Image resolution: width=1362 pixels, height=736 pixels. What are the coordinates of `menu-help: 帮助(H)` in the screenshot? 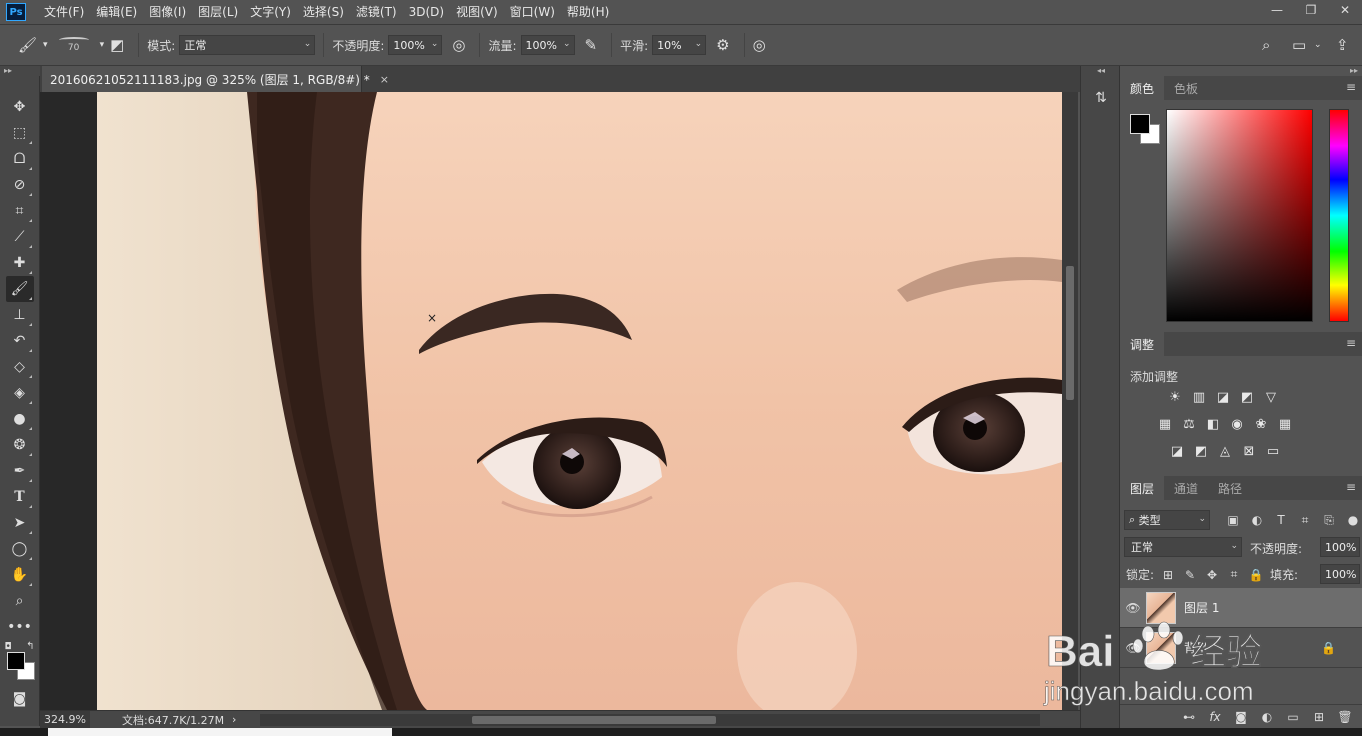 It's located at (588, 12).